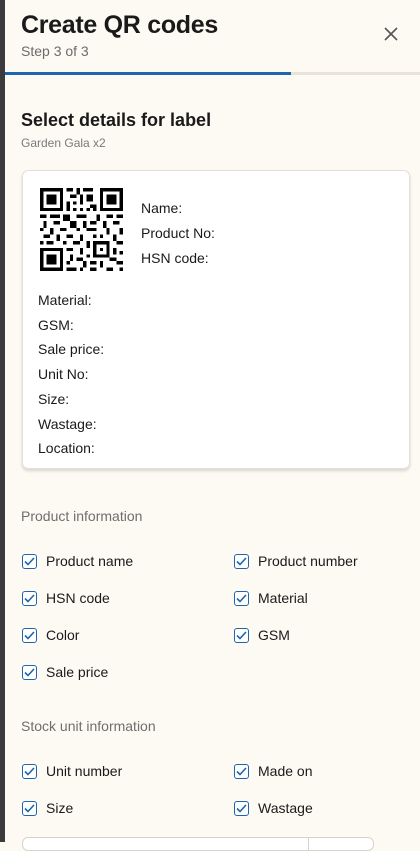 The image size is (420, 851). I want to click on checkbox-label: Sale price, so click(77, 672).